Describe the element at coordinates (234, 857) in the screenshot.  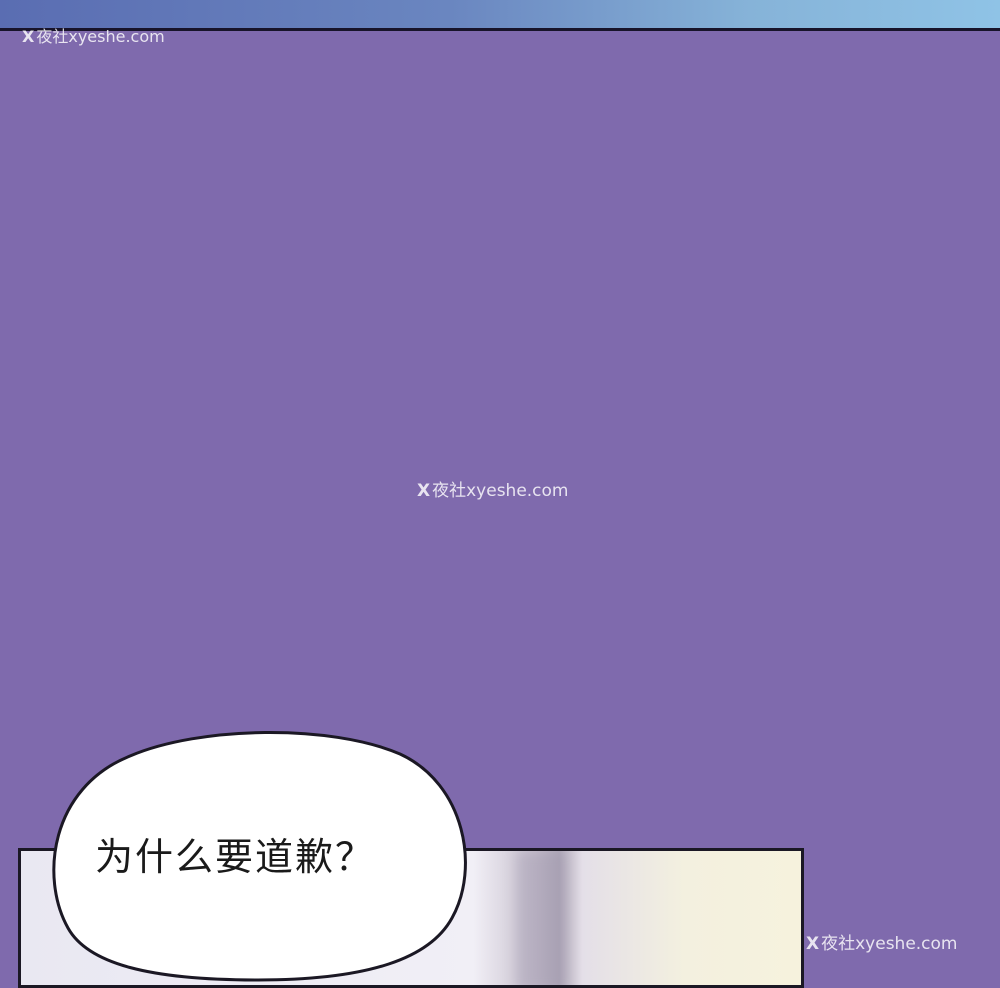
I see `speech-bubble-text: 为什么要道歉？` at that location.